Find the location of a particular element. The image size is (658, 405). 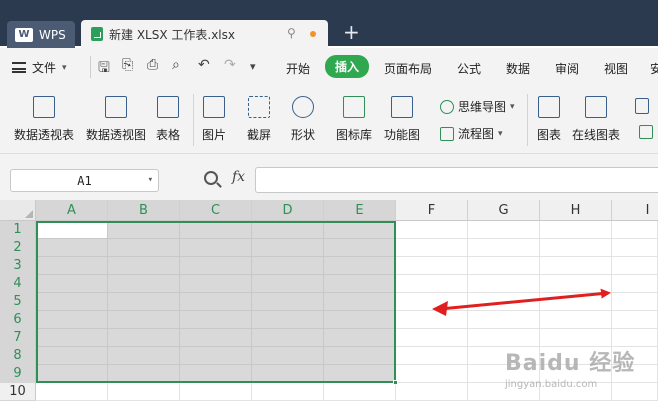

pivot-table-button: 数据透视表 is located at coordinates (44, 114).